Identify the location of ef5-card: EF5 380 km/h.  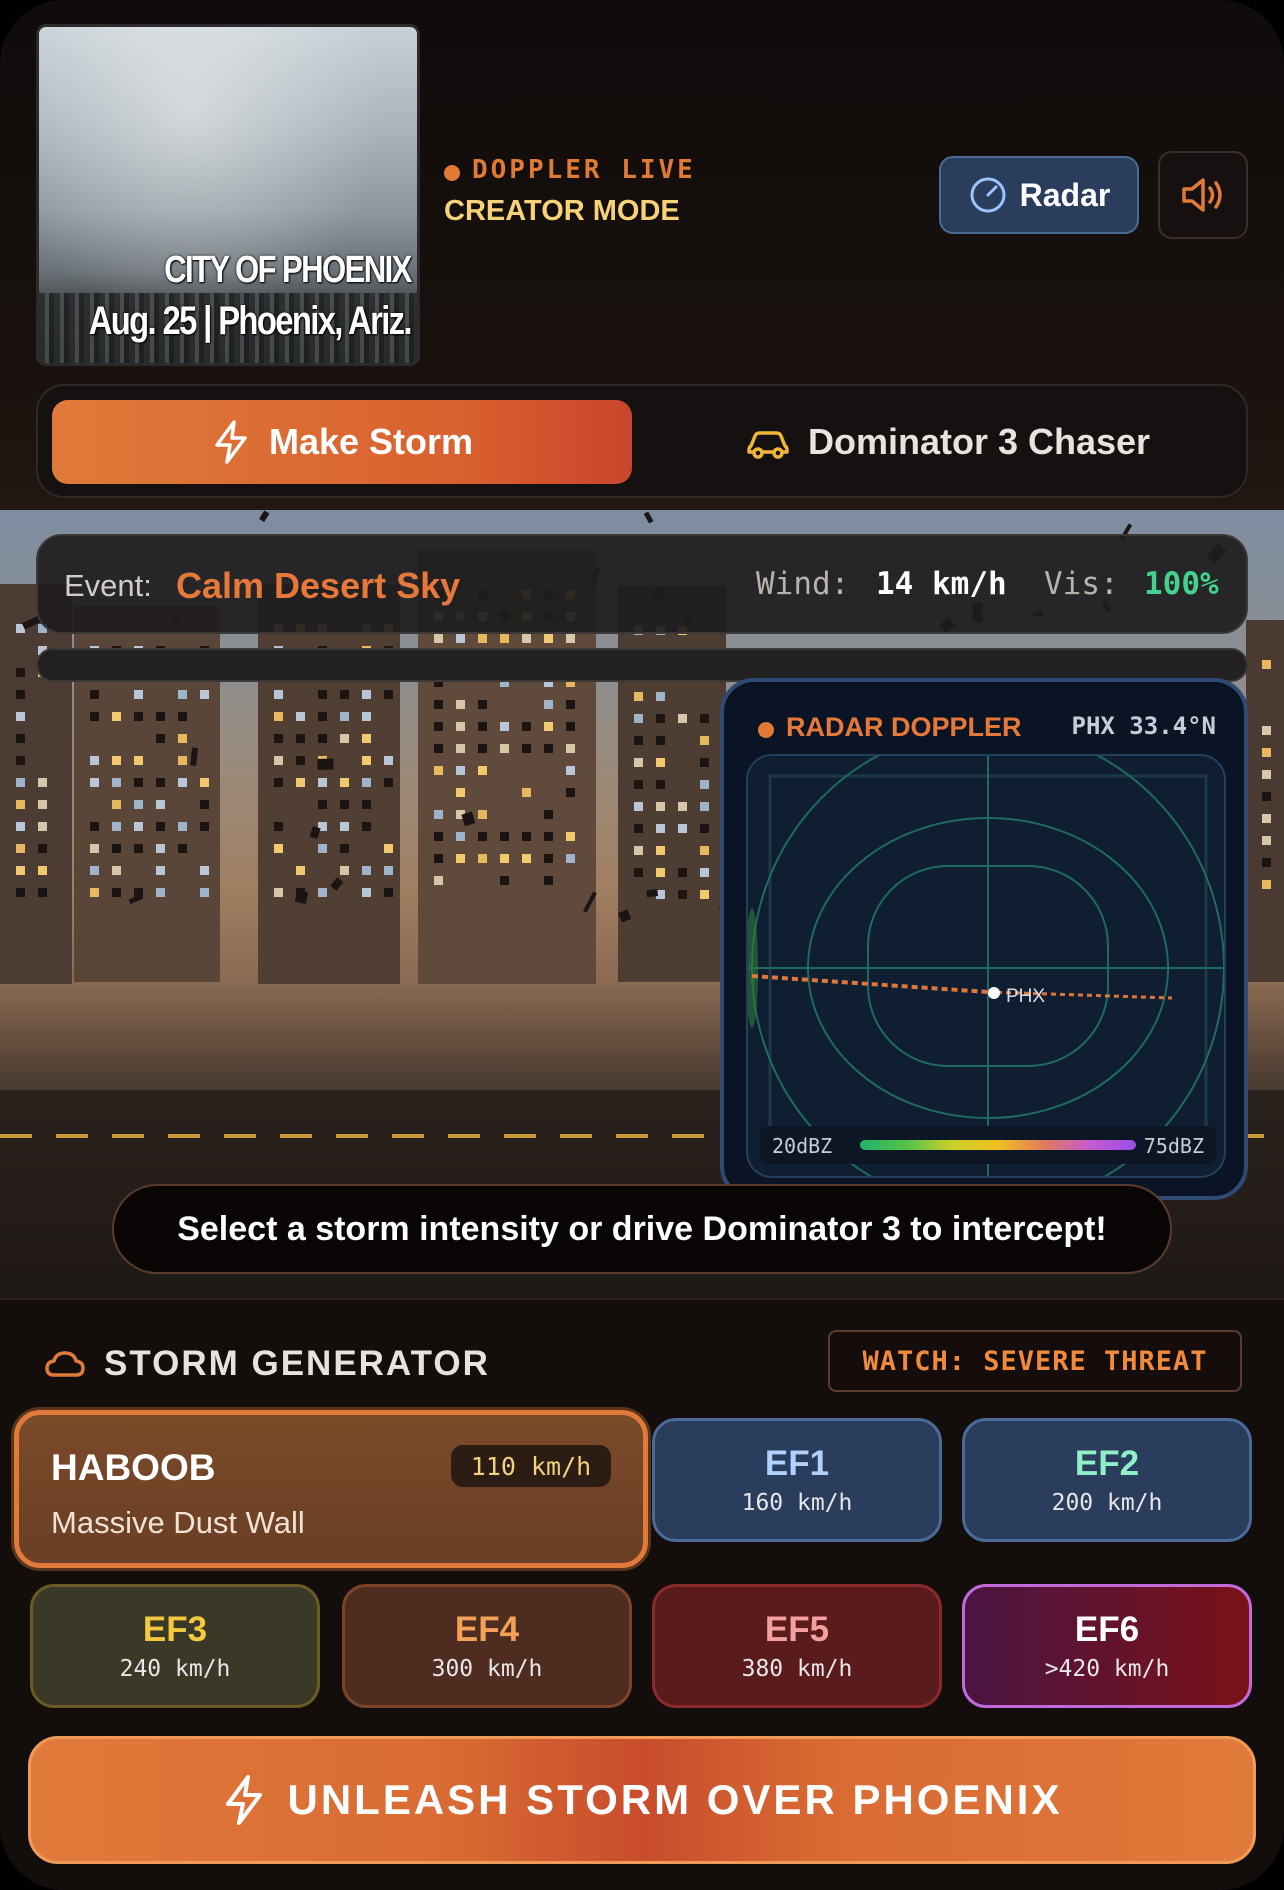
(797, 1646).